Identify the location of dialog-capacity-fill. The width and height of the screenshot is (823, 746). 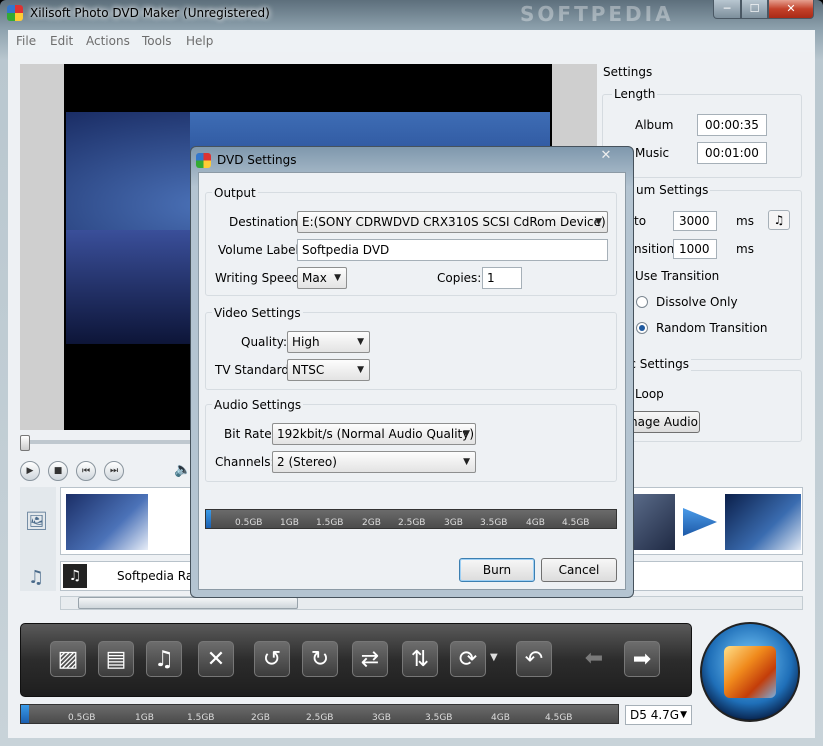
(208, 519).